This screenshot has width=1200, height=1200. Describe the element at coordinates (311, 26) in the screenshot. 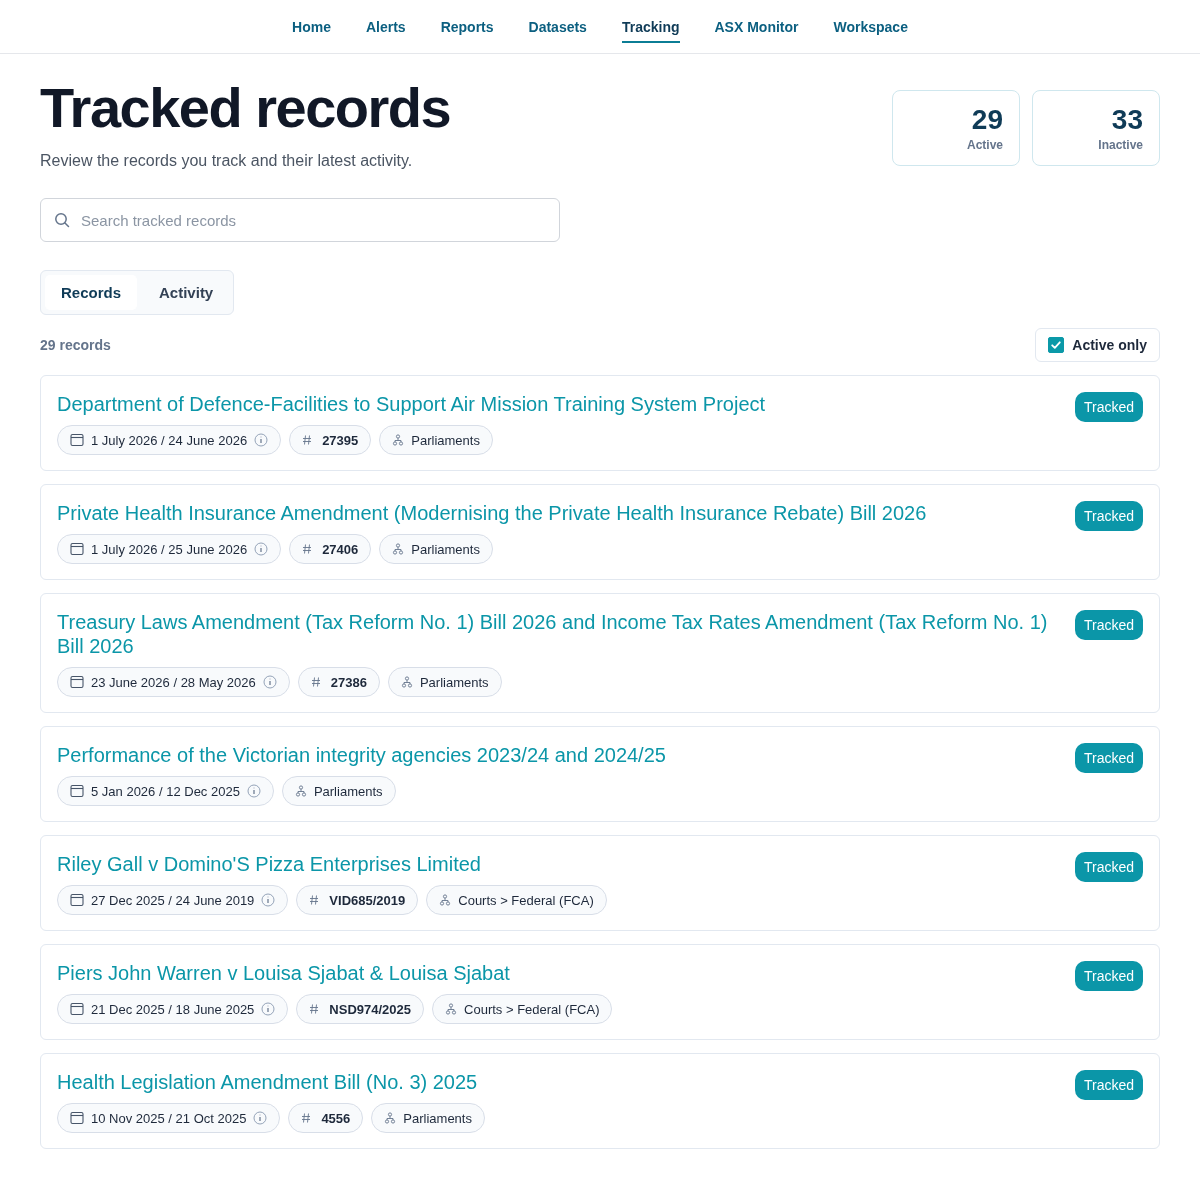

I see `nav-link: Home` at that location.